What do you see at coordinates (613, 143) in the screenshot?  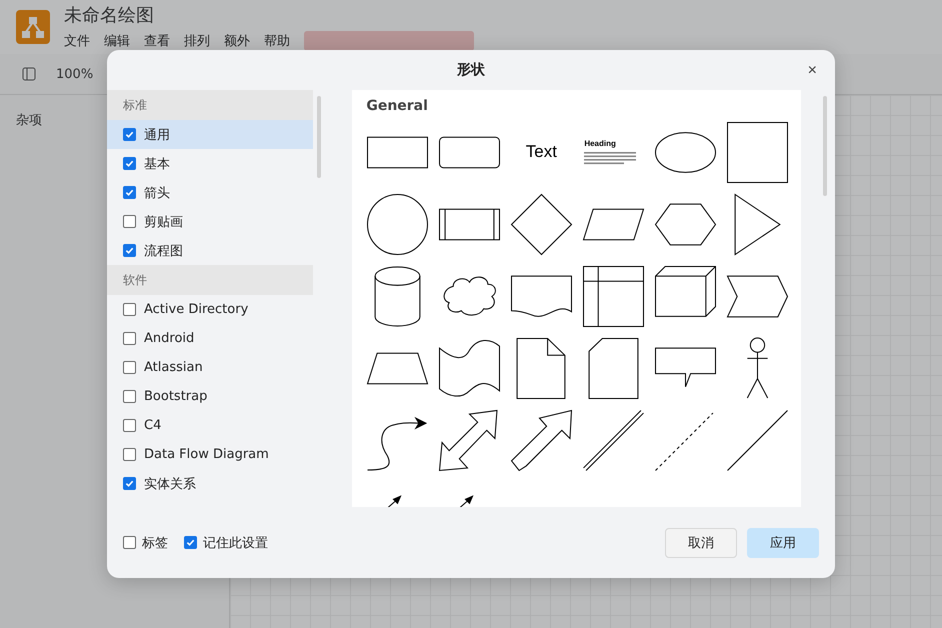 I see `heading-shape: Heading` at bounding box center [613, 143].